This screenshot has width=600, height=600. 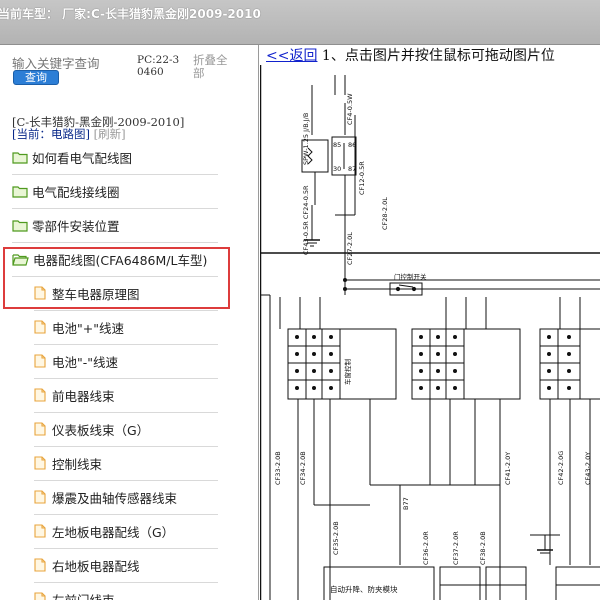 I want to click on top-bar: 当前车型： 厂家:C-长丰猎豹黑金刚2009-2010, so click(x=300, y=22).